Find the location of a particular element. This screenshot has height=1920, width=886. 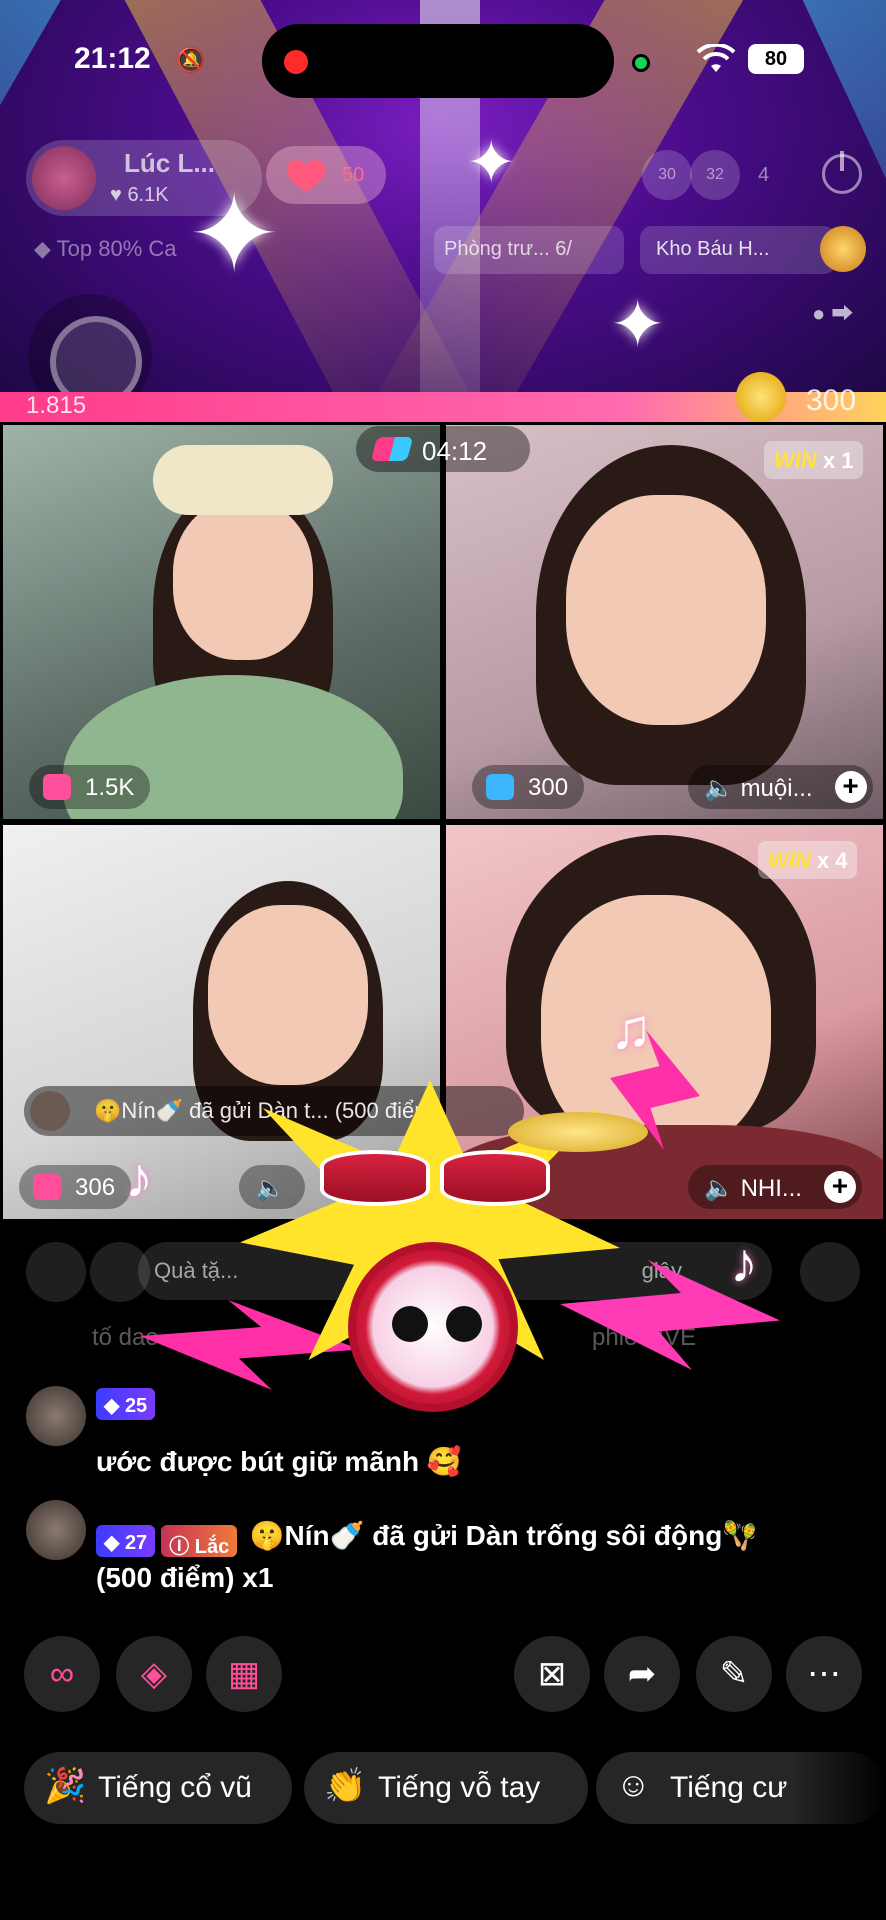

battle-icon is located at coordinates (392, 449).